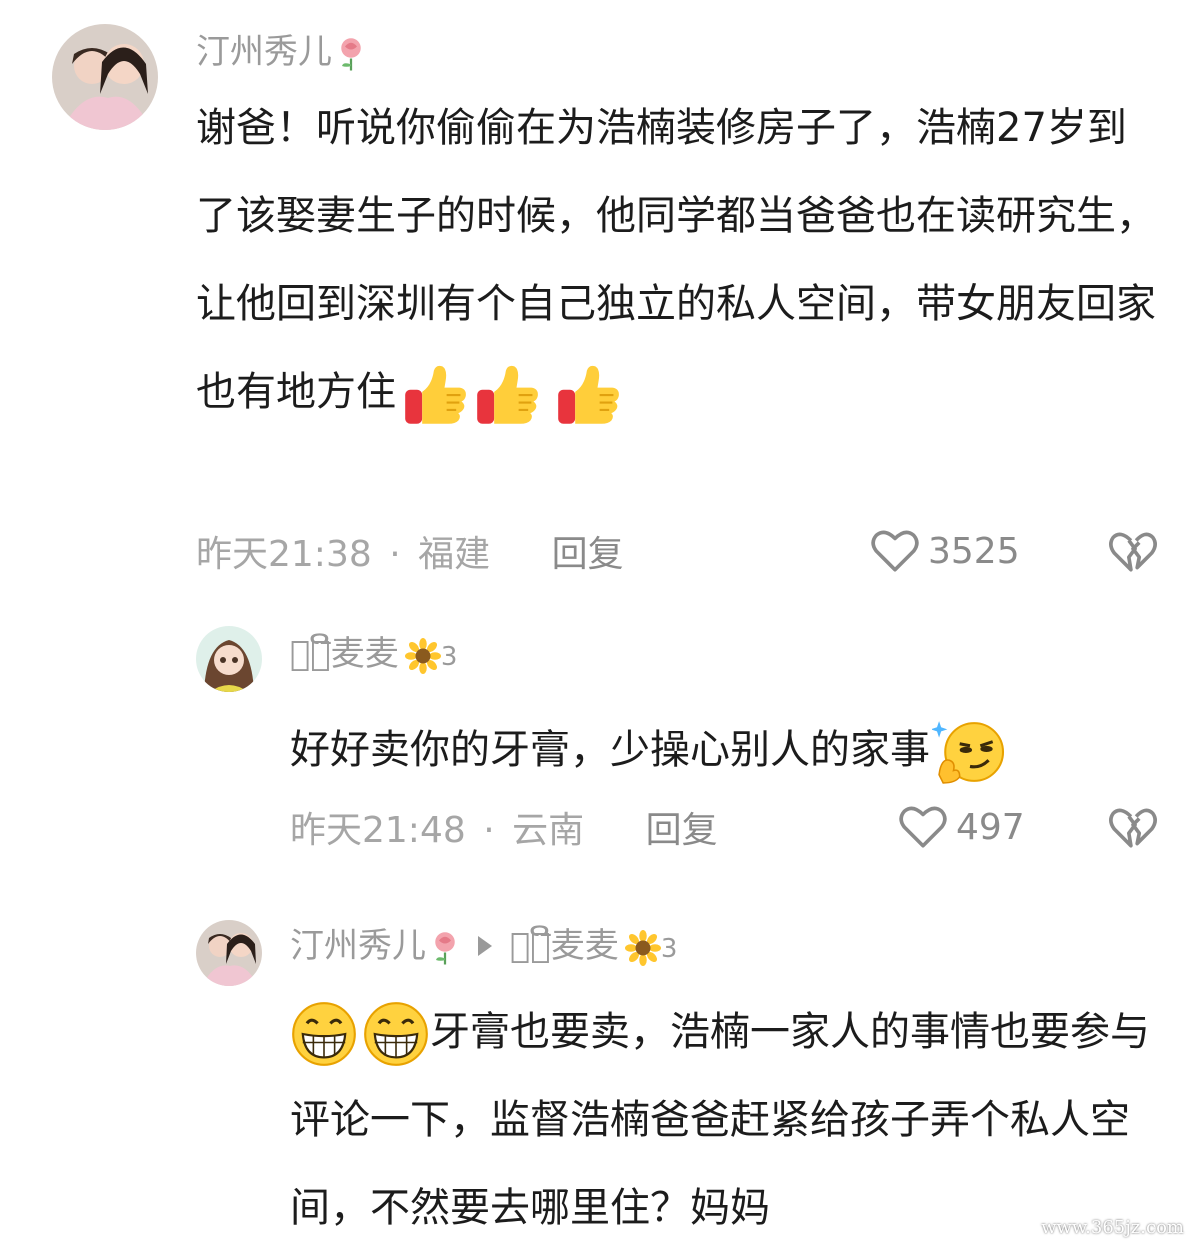 This screenshot has width=1190, height=1252. What do you see at coordinates (974, 551) in the screenshot?
I see `like-count: 3525` at bounding box center [974, 551].